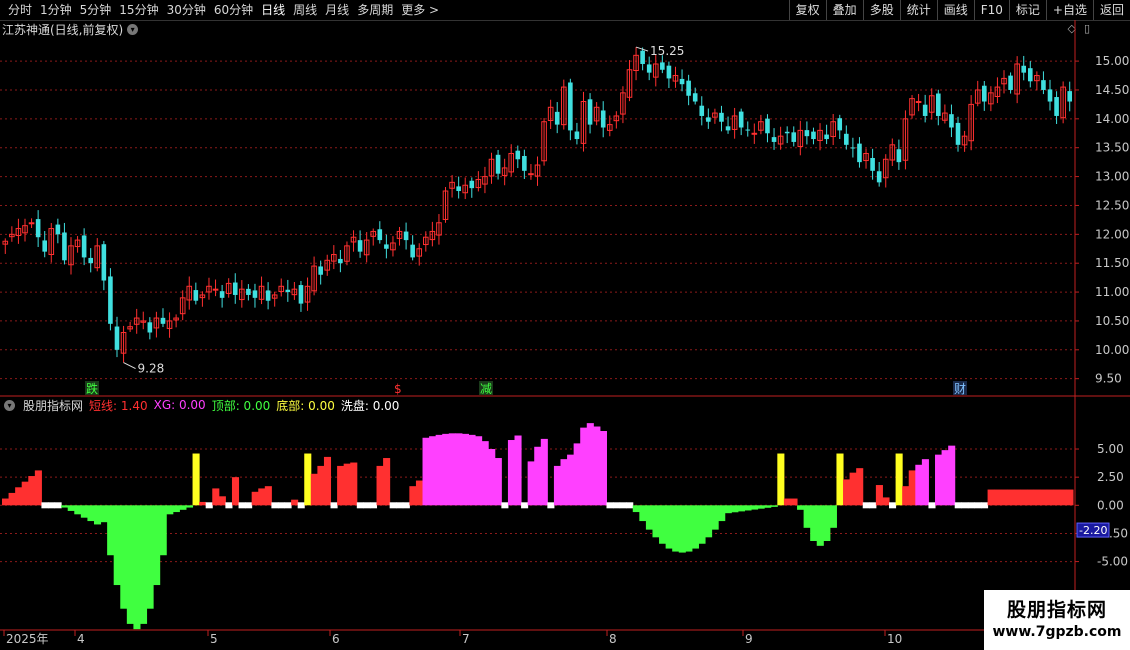  What do you see at coordinates (305, 405) in the screenshot?
I see `indicator-field: 底部: 0.00` at bounding box center [305, 405].